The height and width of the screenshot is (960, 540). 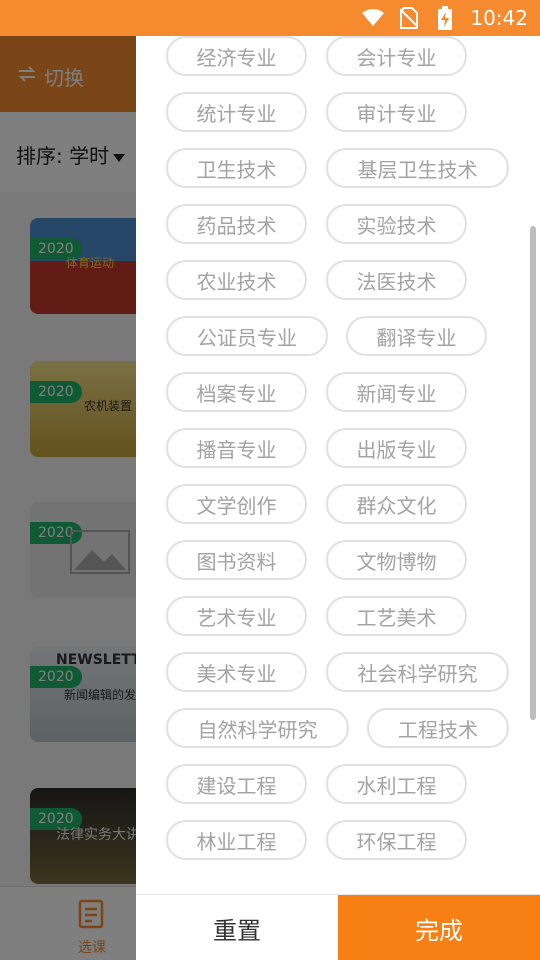 What do you see at coordinates (416, 336) in the screenshot?
I see `major-tag: 翻译专业` at bounding box center [416, 336].